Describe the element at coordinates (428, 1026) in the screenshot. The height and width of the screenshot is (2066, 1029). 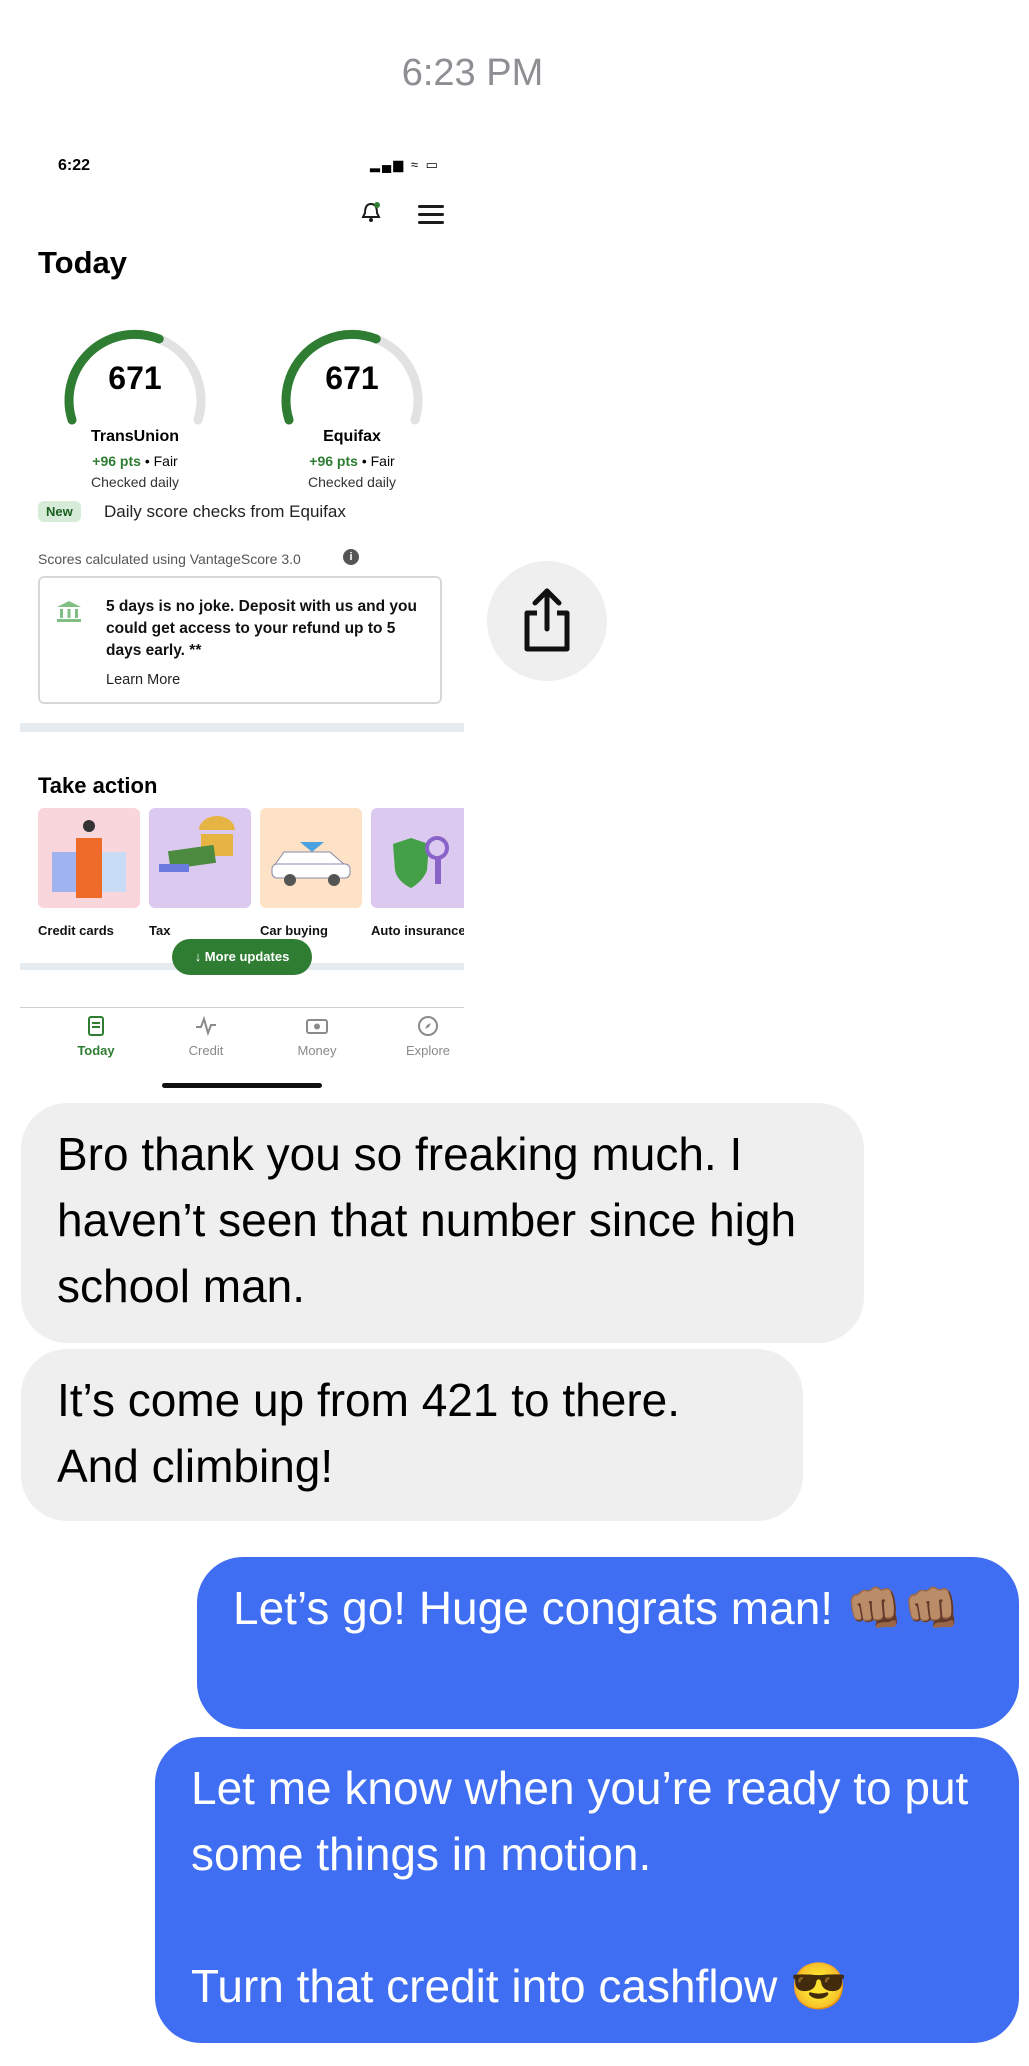
I see `compass-icon` at that location.